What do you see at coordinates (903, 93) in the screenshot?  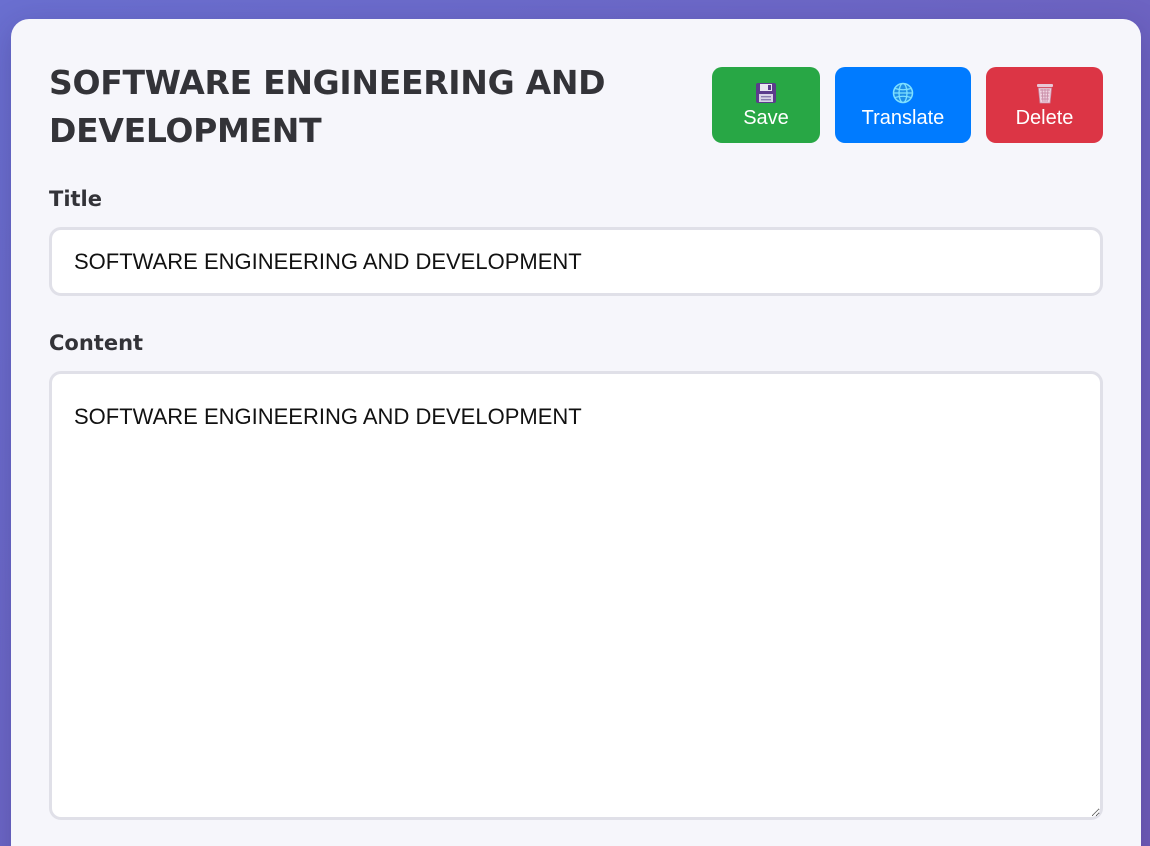 I see `globe-icon` at bounding box center [903, 93].